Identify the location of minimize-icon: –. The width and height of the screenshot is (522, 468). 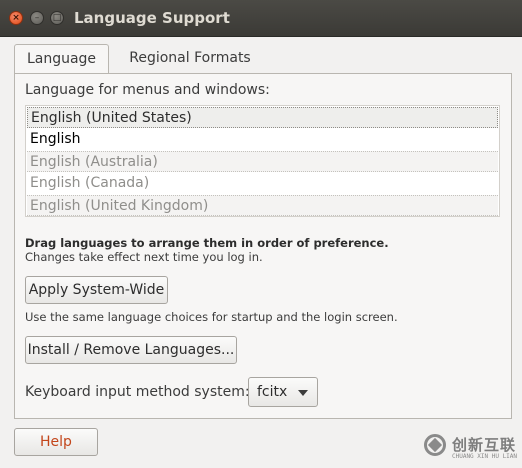
(37, 18).